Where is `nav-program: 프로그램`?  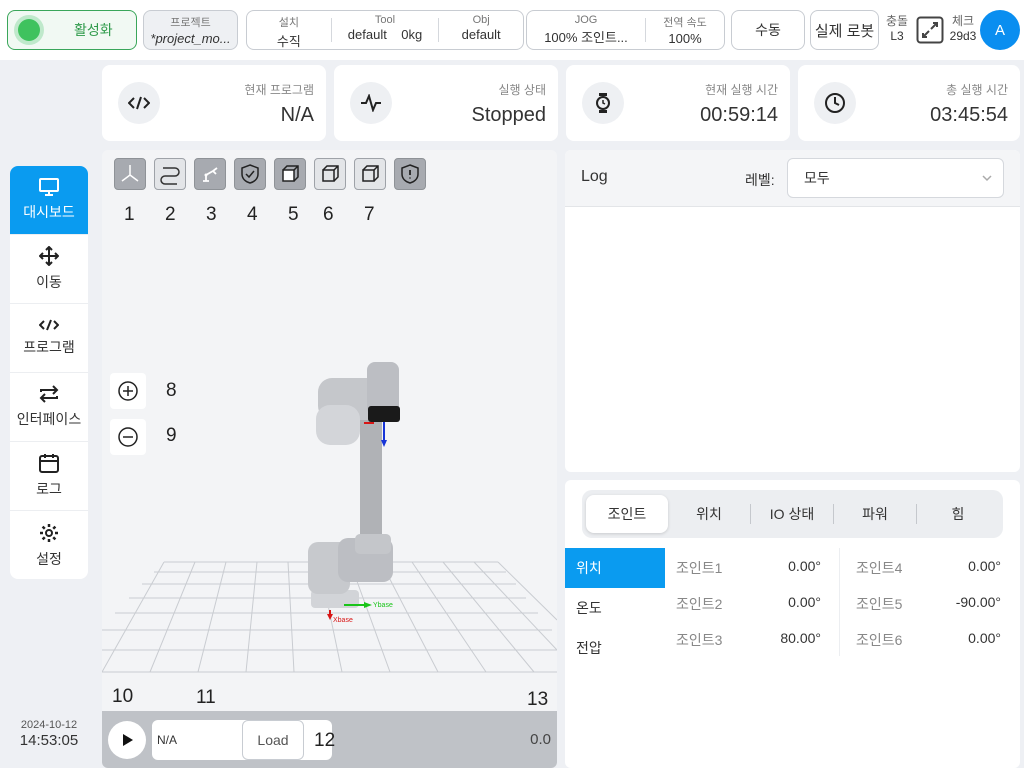 nav-program: 프로그램 is located at coordinates (49, 338).